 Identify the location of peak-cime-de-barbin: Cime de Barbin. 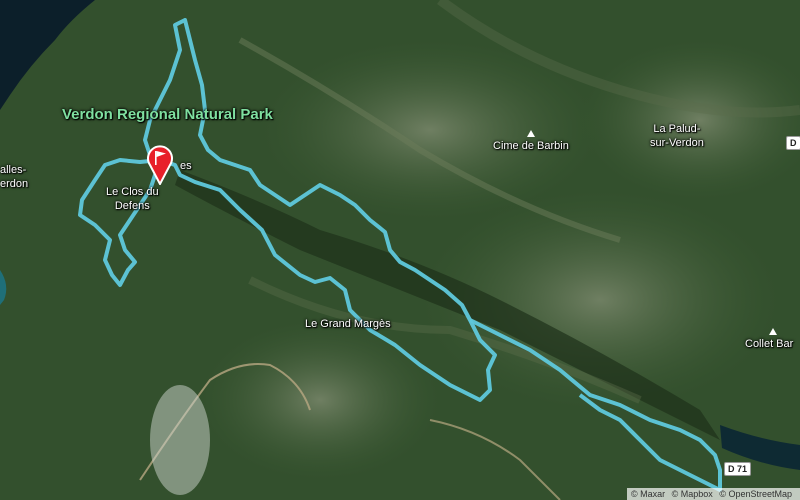
(531, 140).